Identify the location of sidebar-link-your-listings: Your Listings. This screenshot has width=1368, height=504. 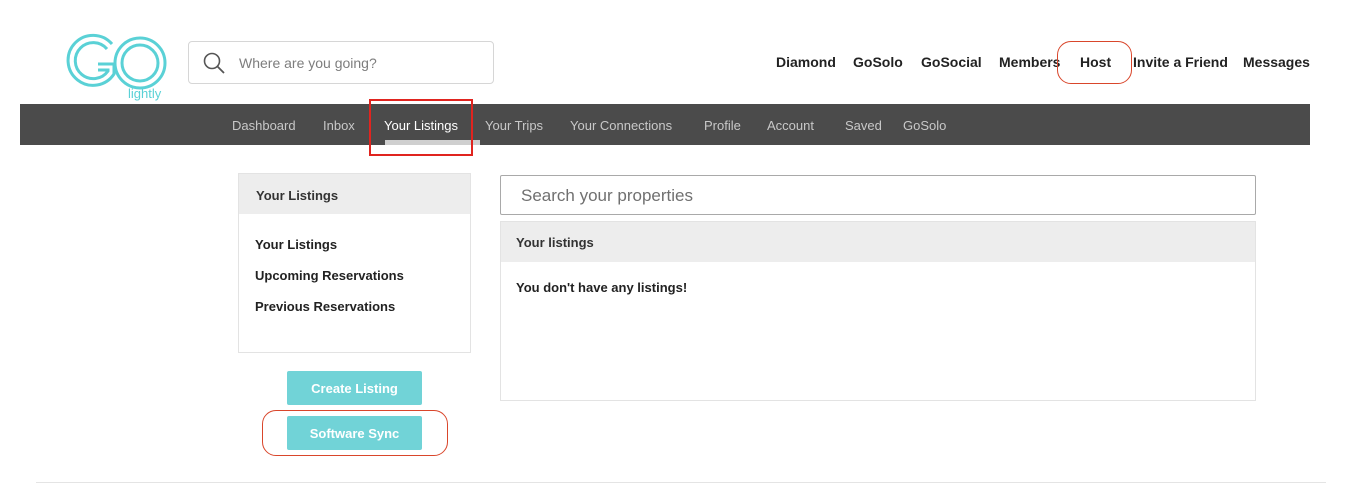
(296, 244).